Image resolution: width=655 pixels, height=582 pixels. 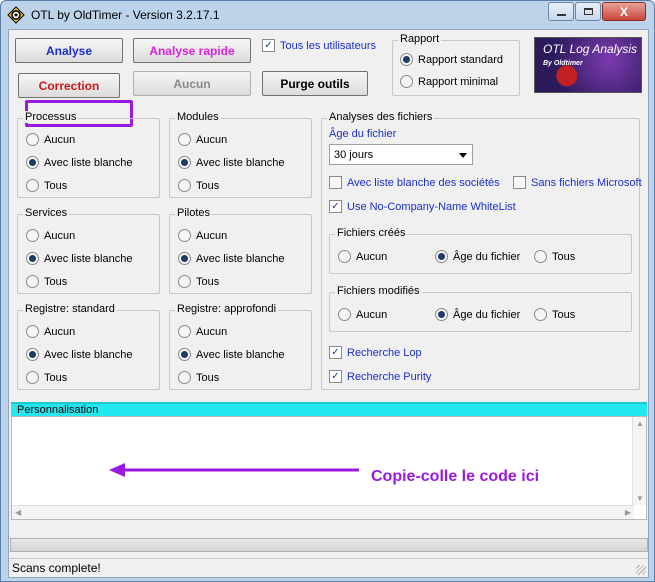 What do you see at coordinates (88, 154) in the screenshot?
I see `processus-group: Processus Aucun Avec liste blanche Tous` at bounding box center [88, 154].